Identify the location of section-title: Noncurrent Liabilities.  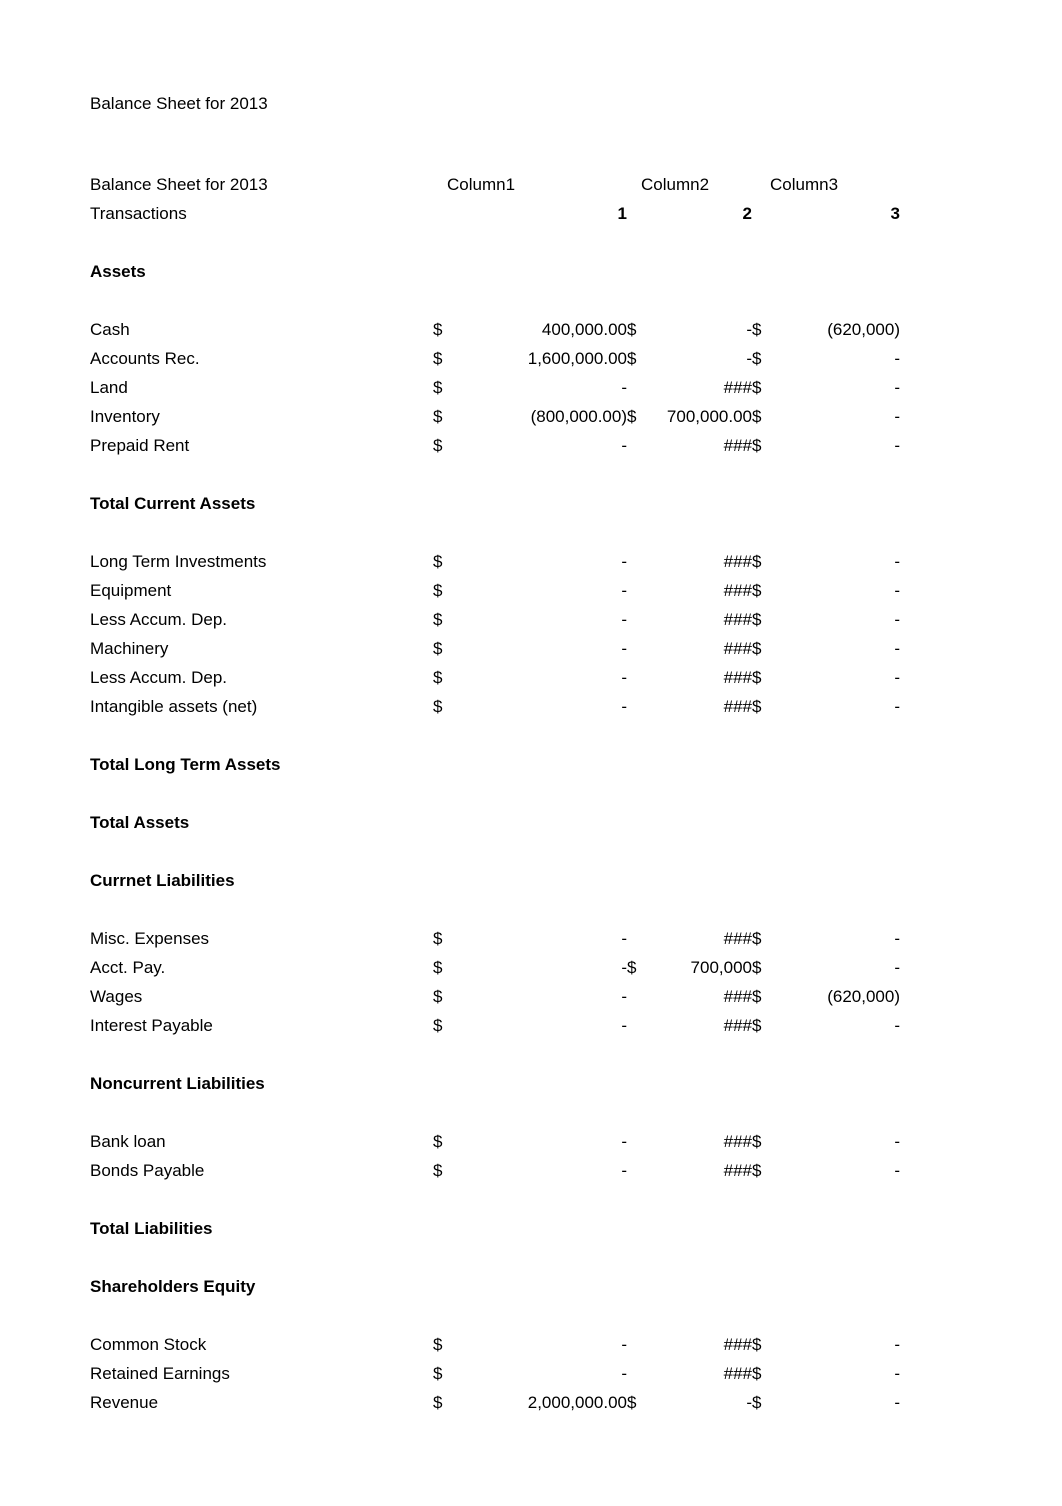
(177, 1083).